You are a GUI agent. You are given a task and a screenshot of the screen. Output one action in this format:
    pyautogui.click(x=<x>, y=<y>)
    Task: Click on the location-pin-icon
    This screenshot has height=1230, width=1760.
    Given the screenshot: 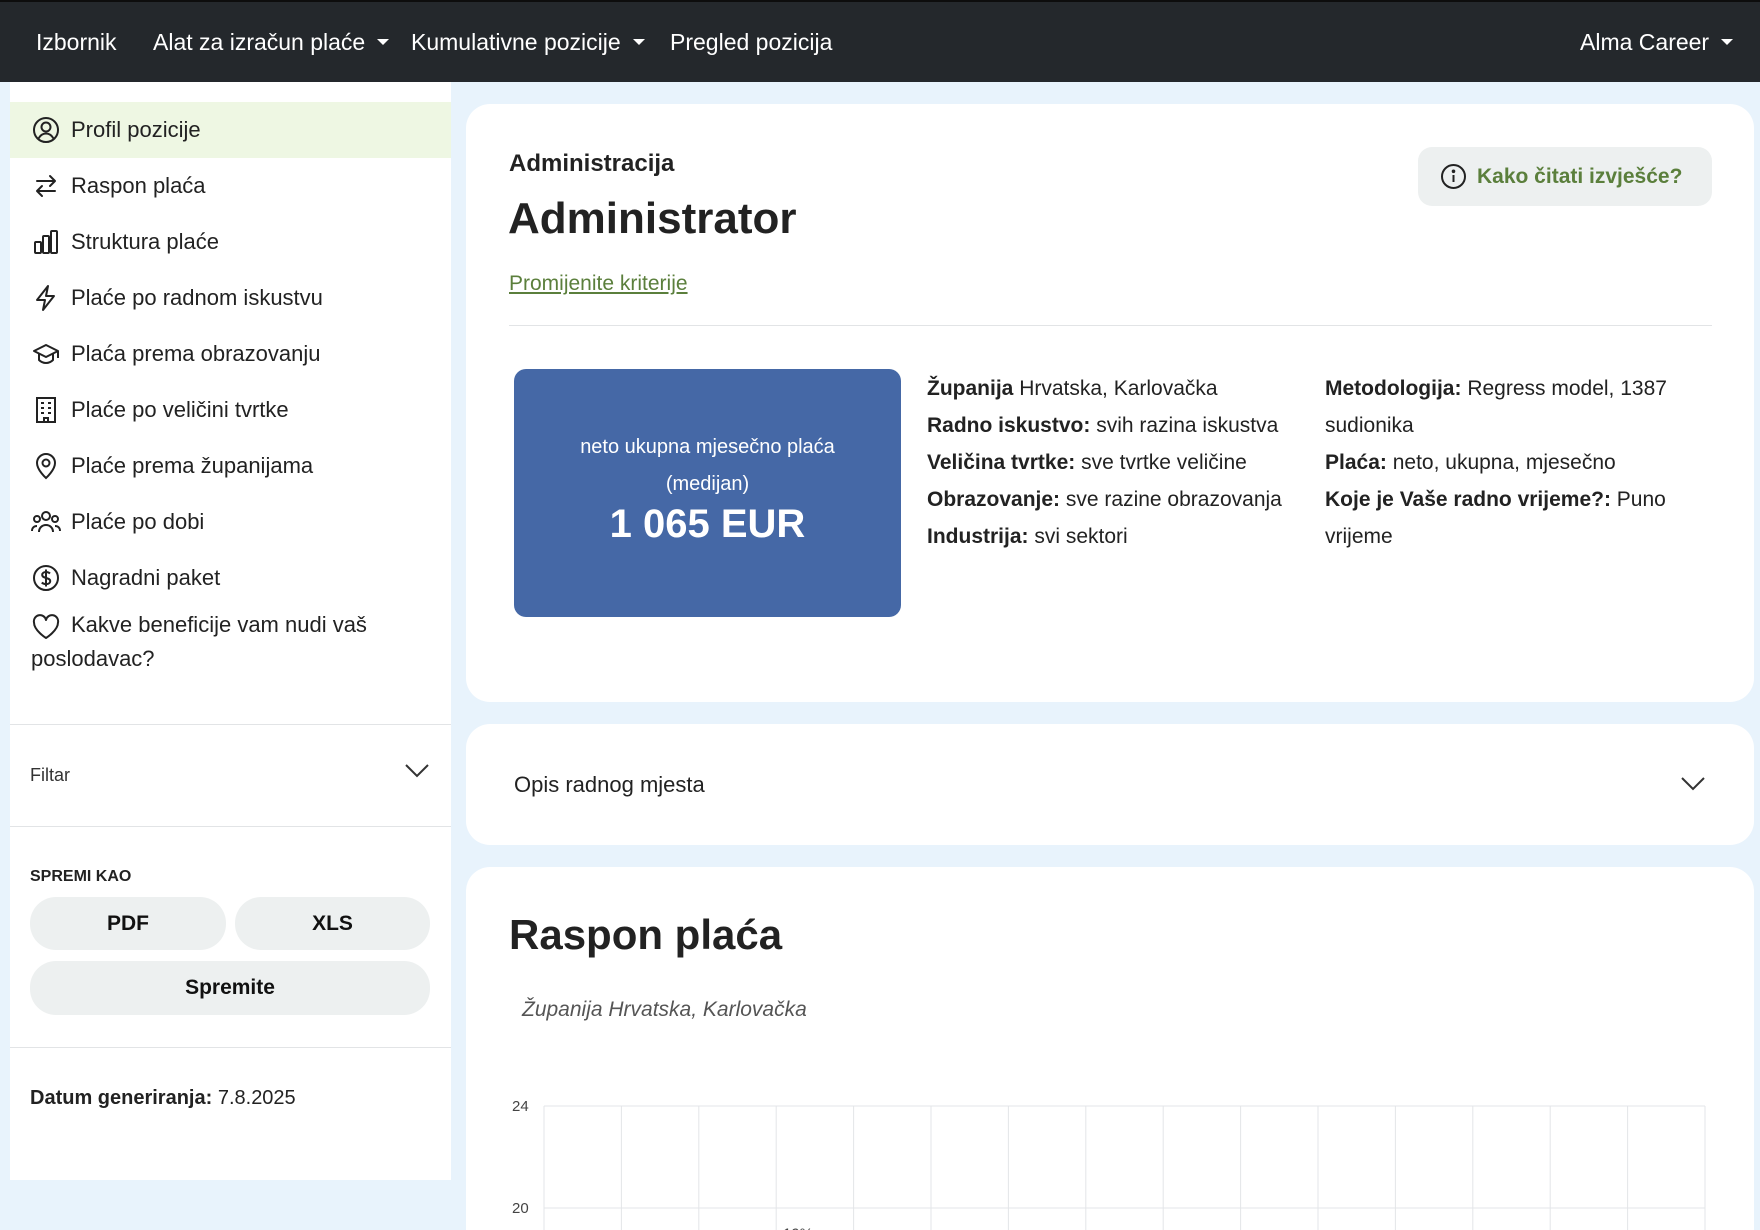 What is the action you would take?
    pyautogui.click(x=46, y=466)
    